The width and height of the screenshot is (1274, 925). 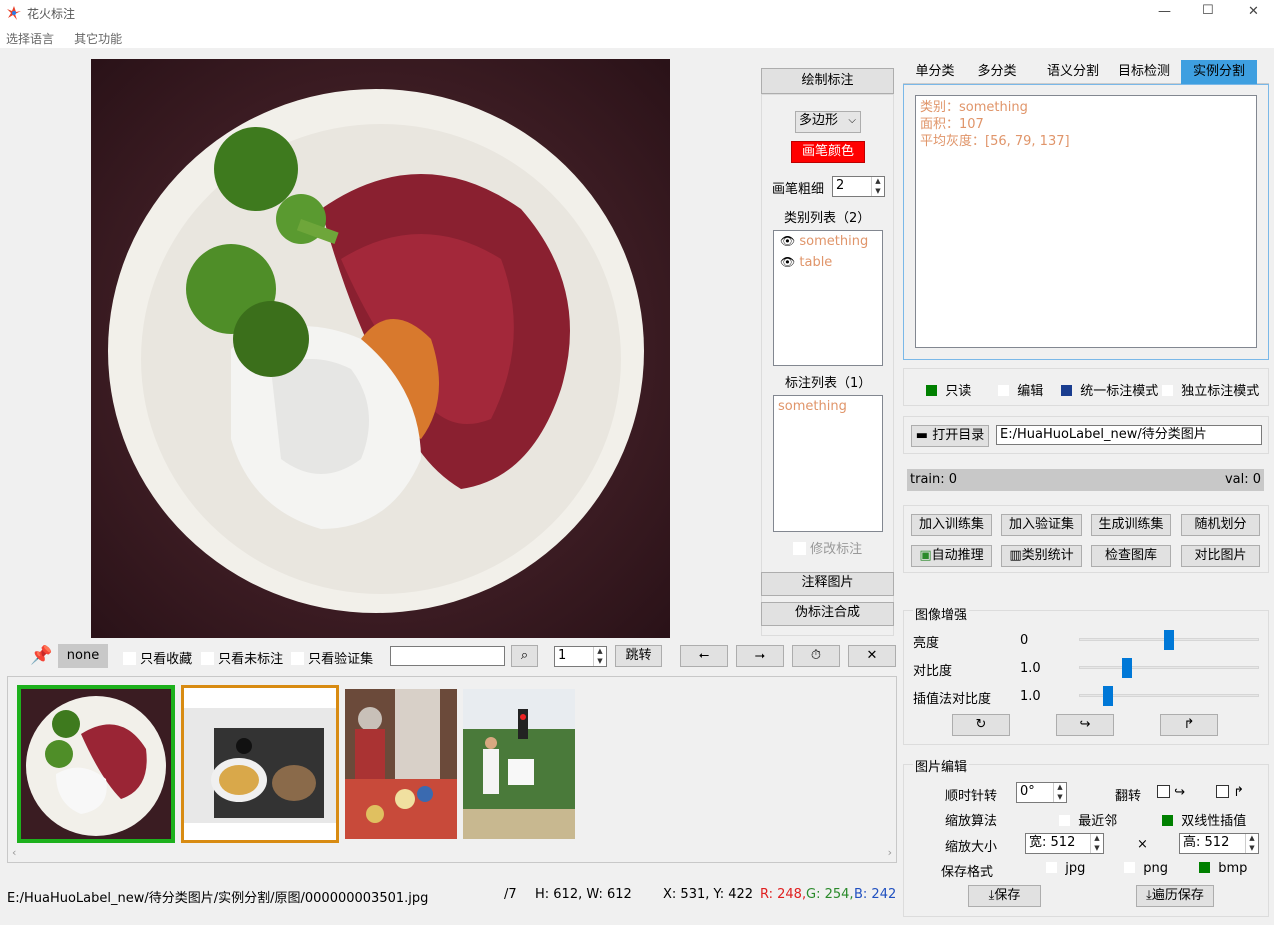 What do you see at coordinates (332, 657) in the screenshot?
I see `only-val-checkbox: 只看验证集` at bounding box center [332, 657].